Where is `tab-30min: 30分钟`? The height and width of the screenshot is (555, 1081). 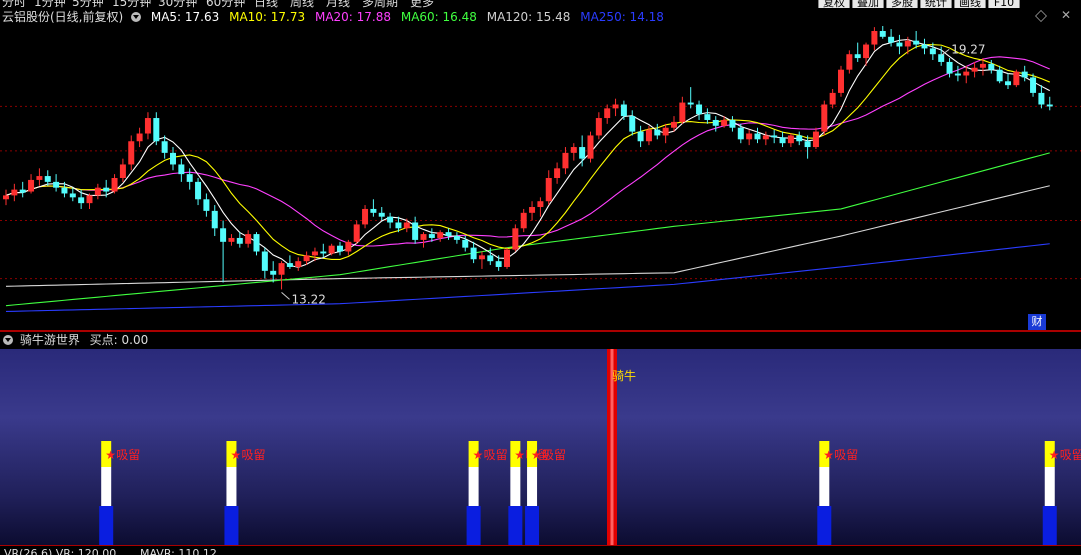 tab-30min: 30分钟 is located at coordinates (177, 4).